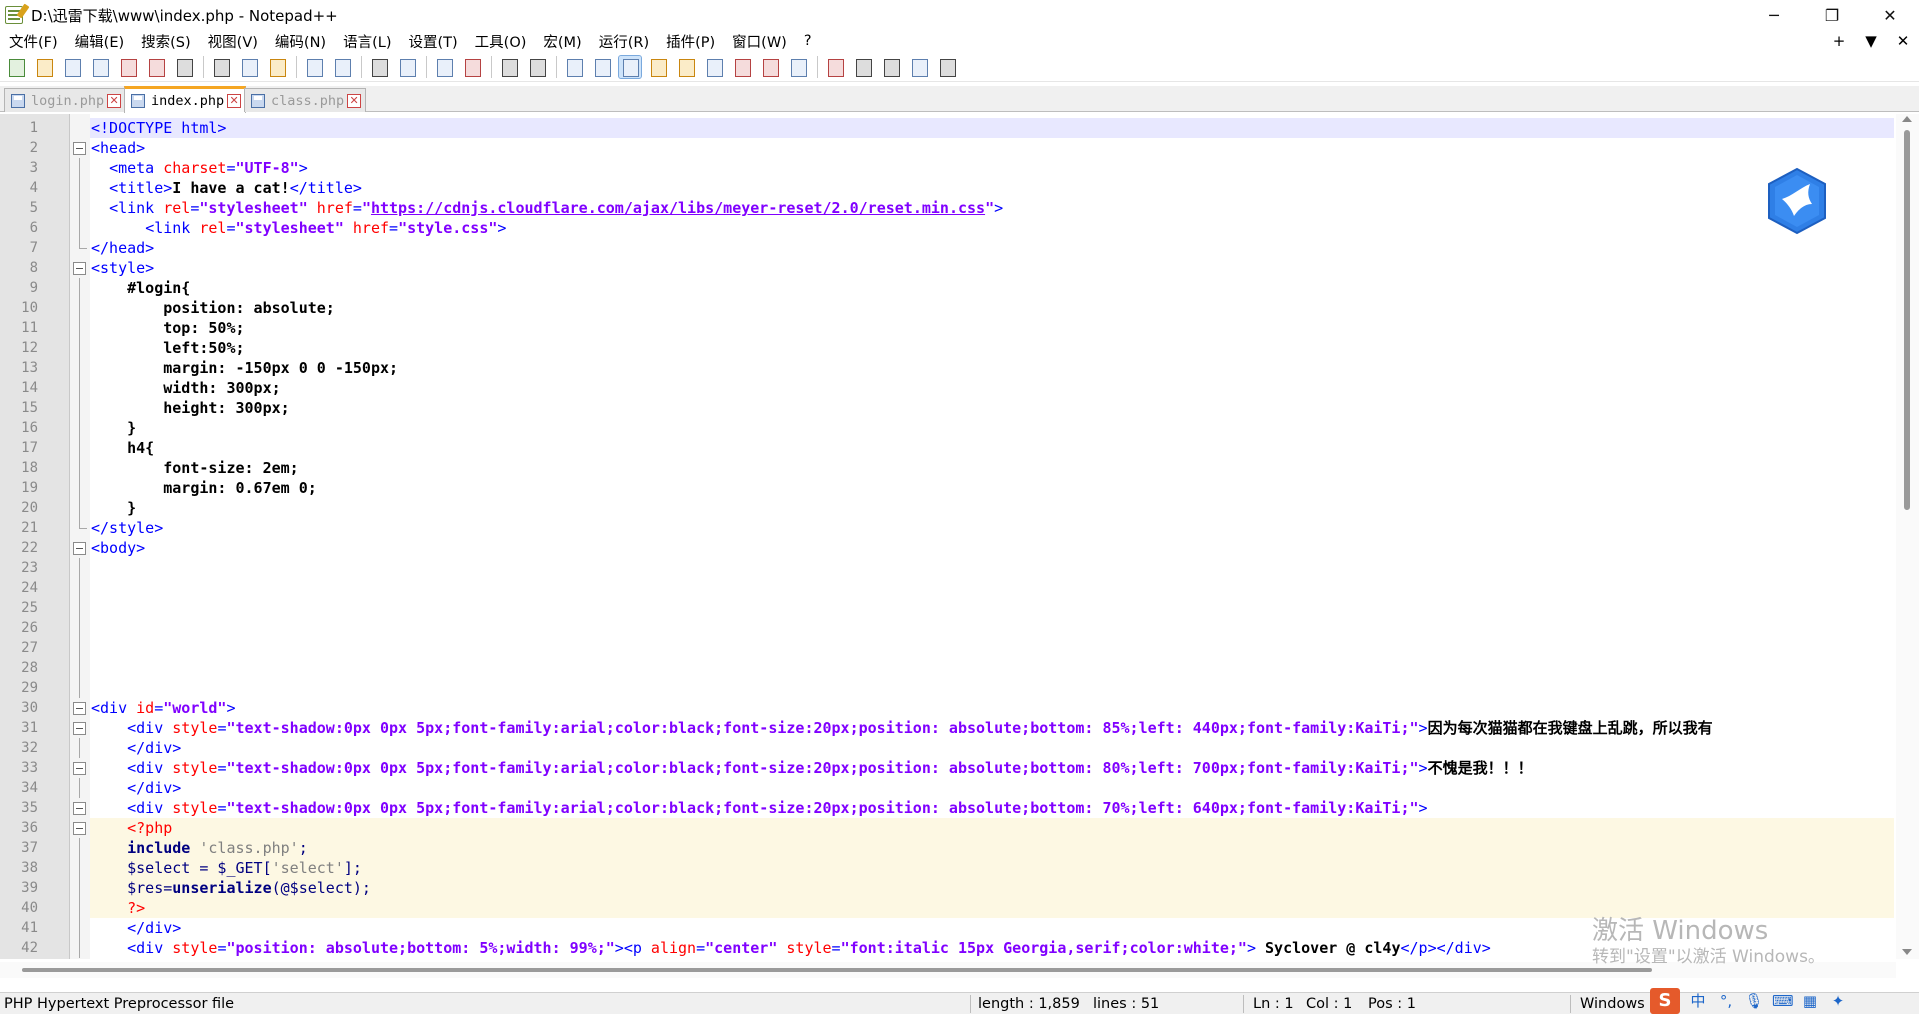 The width and height of the screenshot is (1919, 1014). Describe the element at coordinates (959, 688) in the screenshot. I see `code-line: 29` at that location.